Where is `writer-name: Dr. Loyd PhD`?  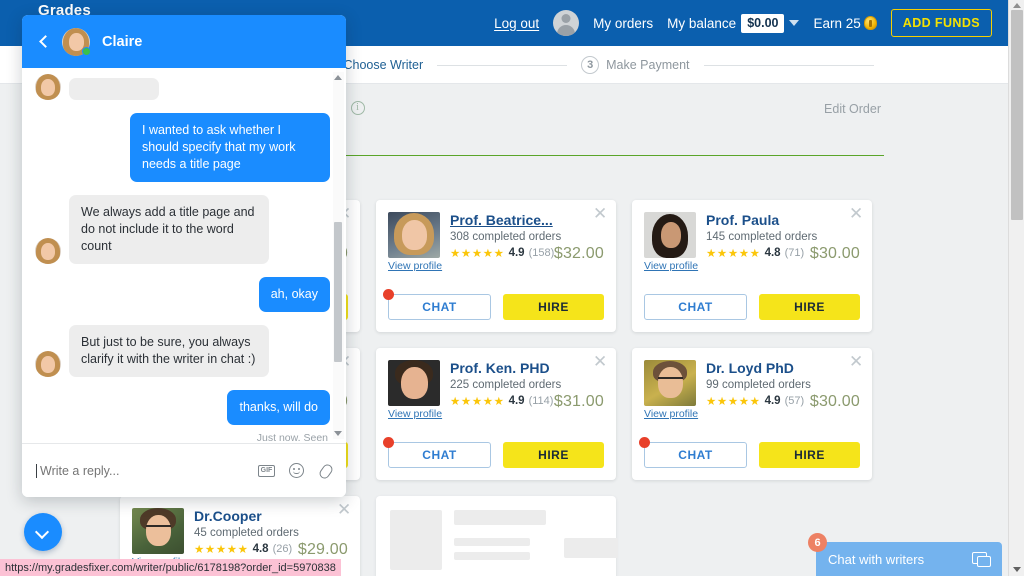
writer-name: Dr. Loyd PhD is located at coordinates (783, 368).